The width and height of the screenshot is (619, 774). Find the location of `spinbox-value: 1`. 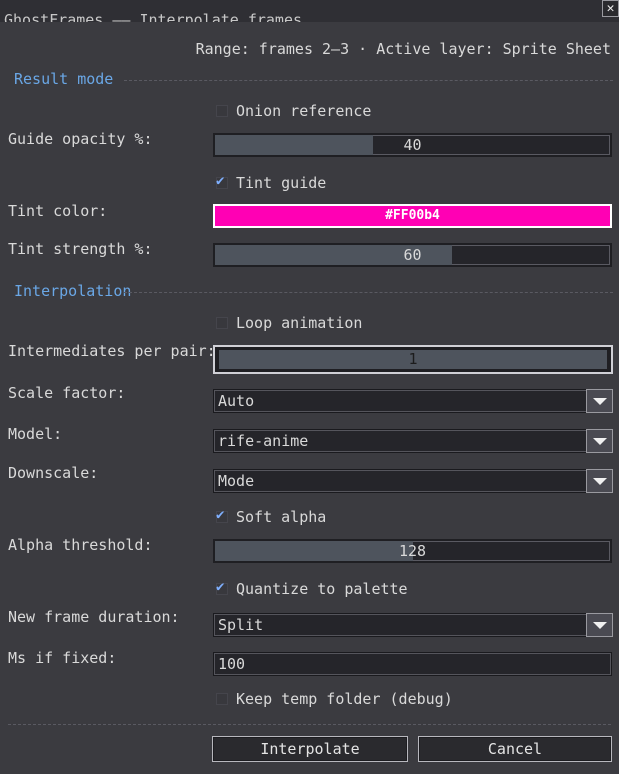

spinbox-value: 1 is located at coordinates (413, 359).